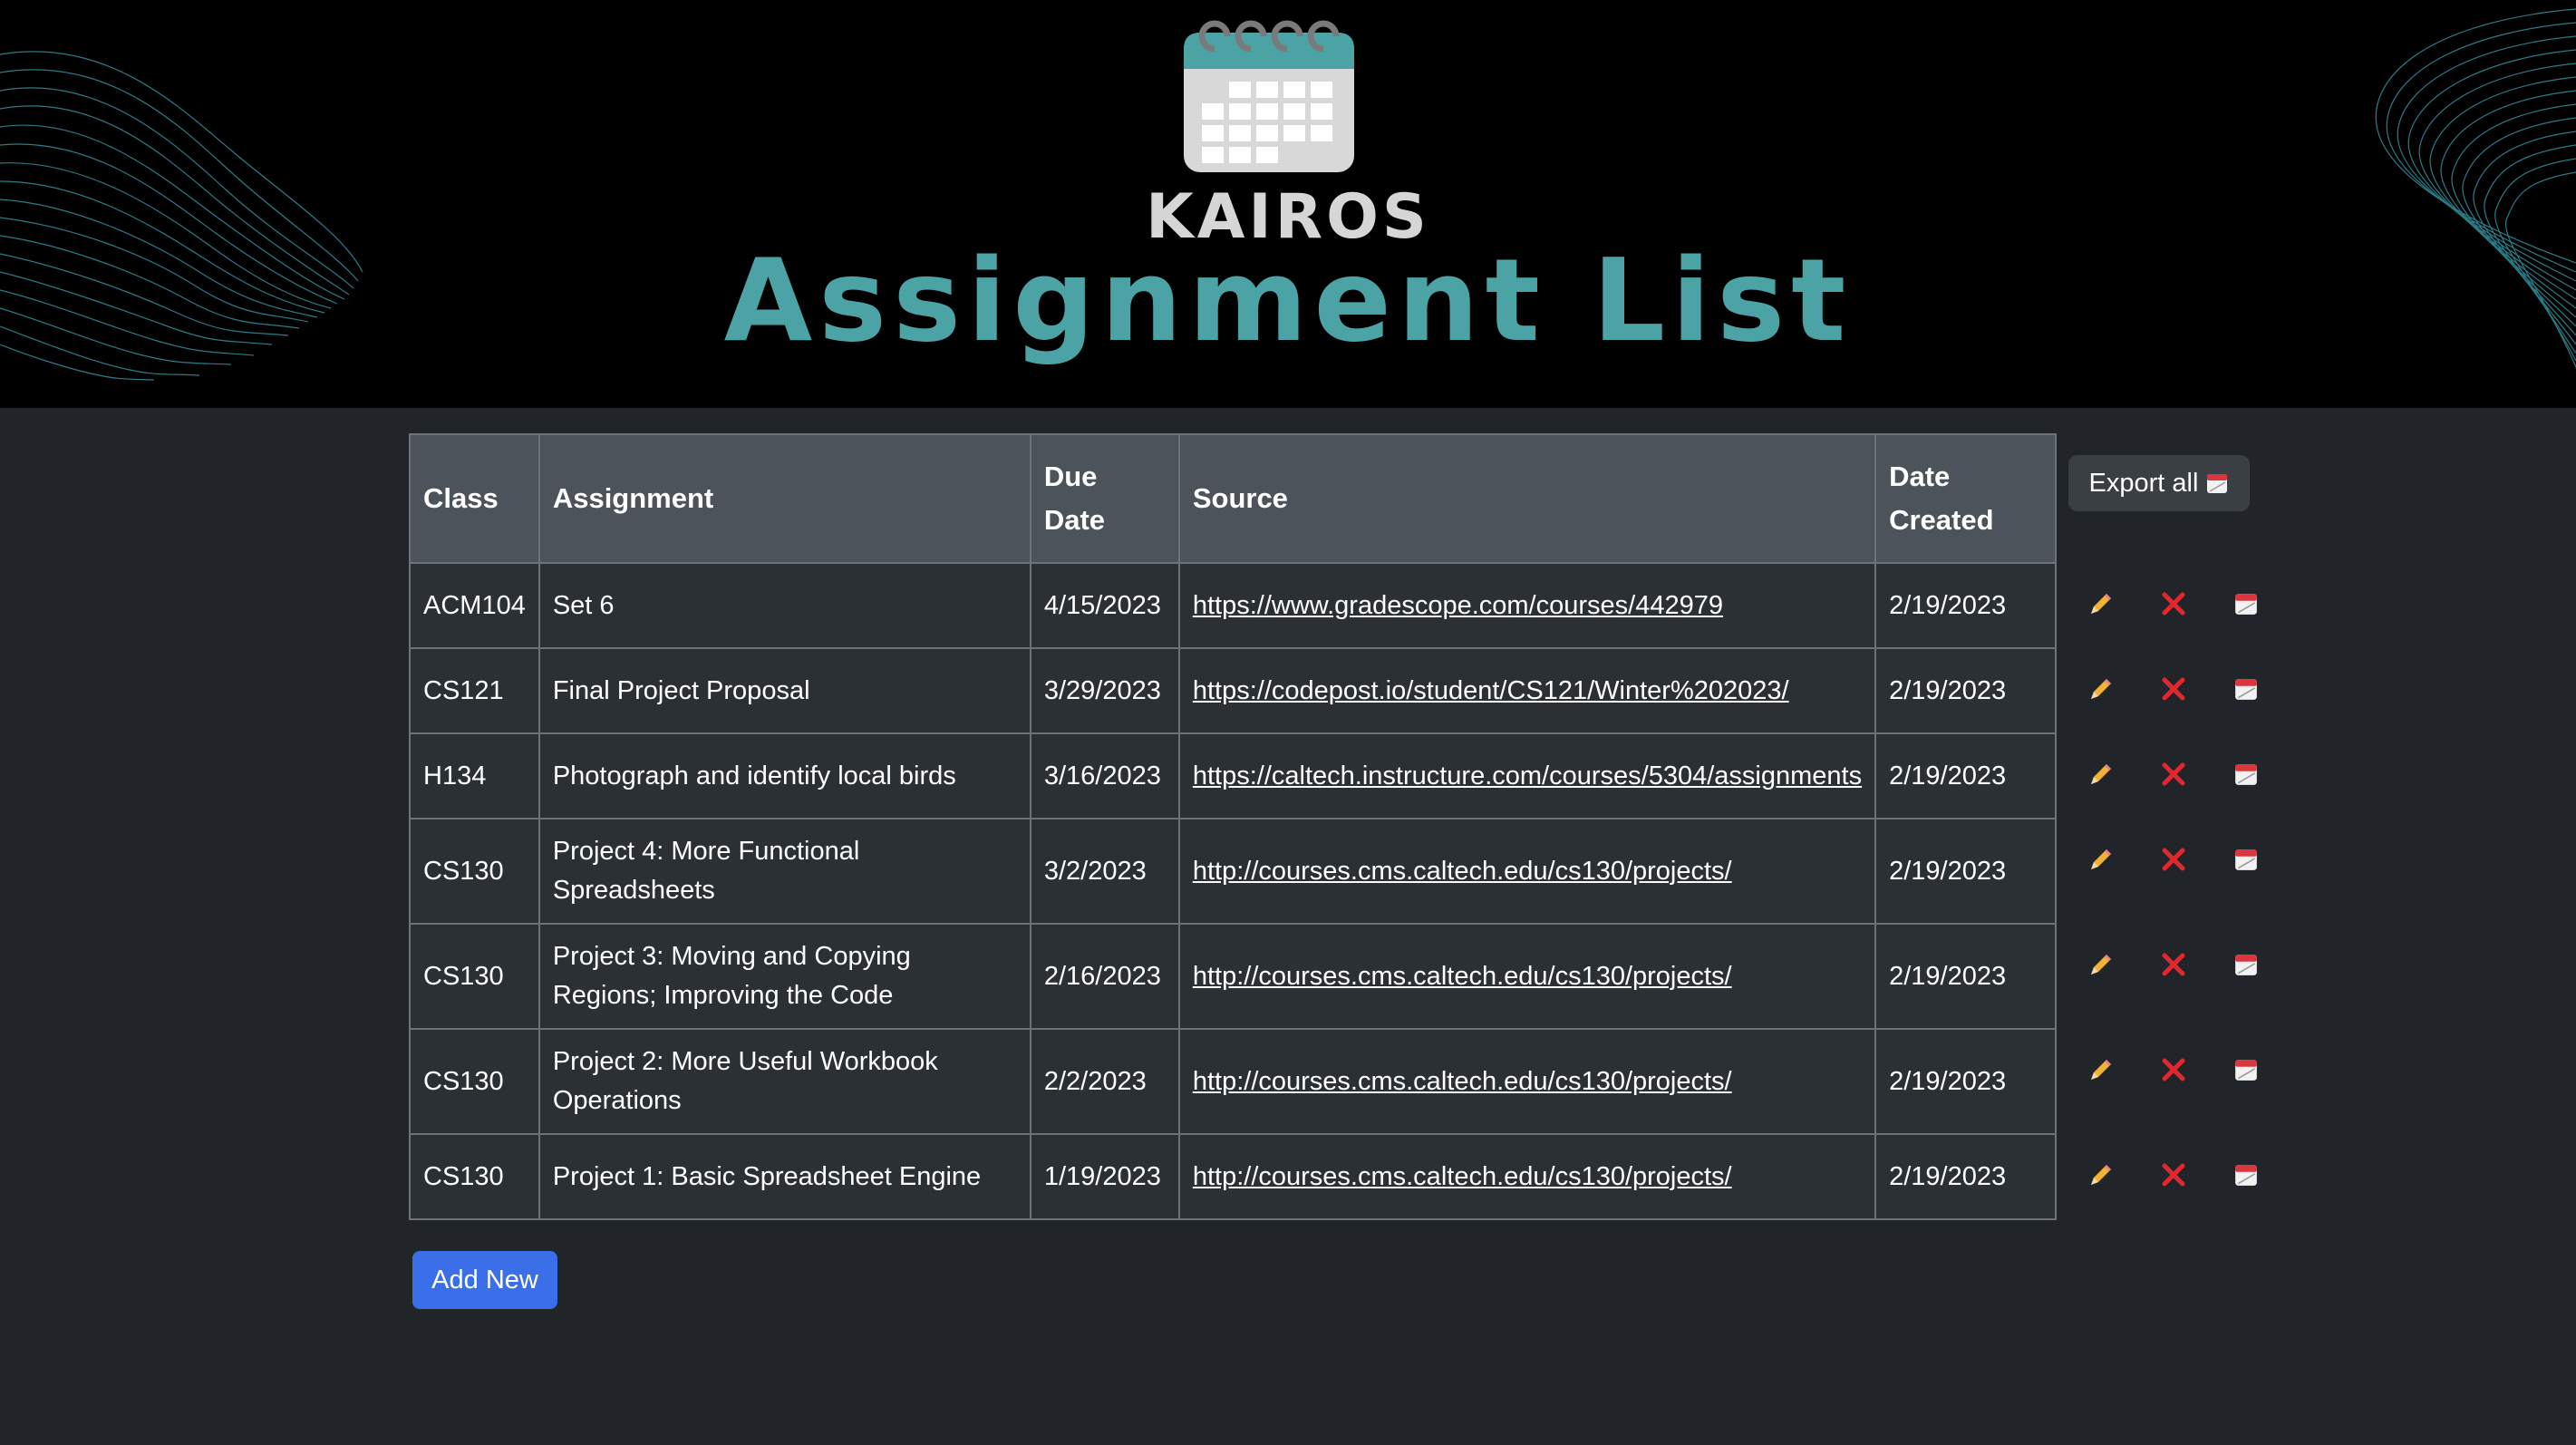 The height and width of the screenshot is (1445, 2576). I want to click on header-date-created: Date Created, so click(1966, 499).